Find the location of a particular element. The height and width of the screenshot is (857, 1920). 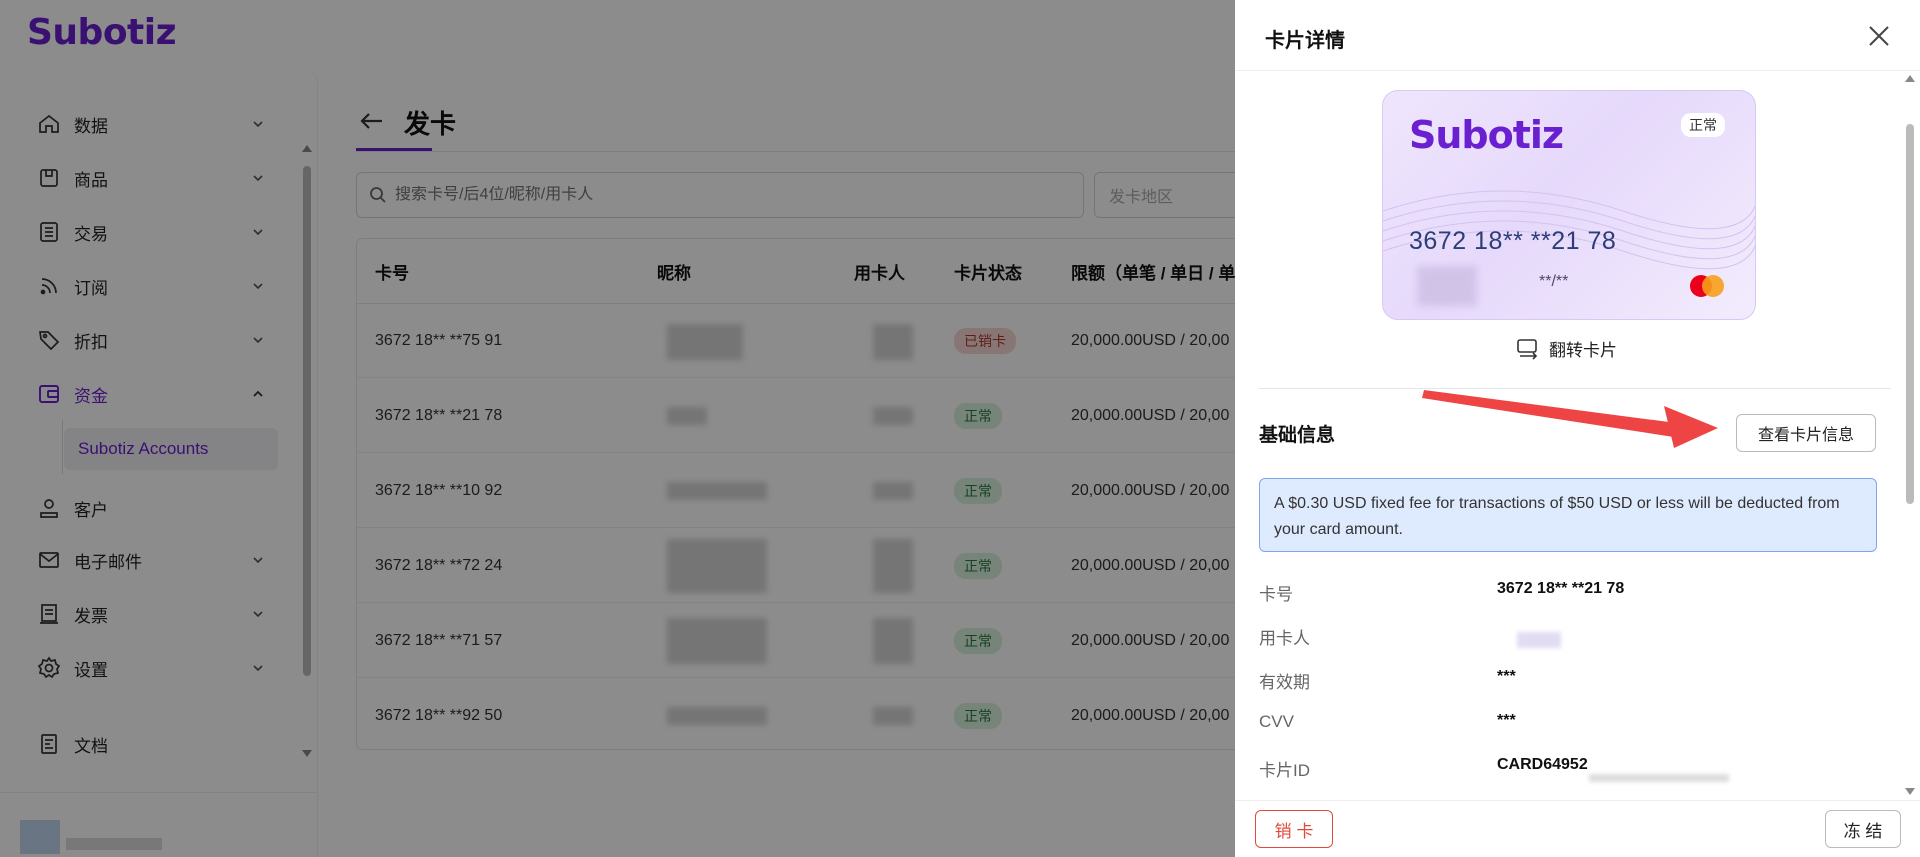

drawer-title: 卡片详情 is located at coordinates (1305, 41).